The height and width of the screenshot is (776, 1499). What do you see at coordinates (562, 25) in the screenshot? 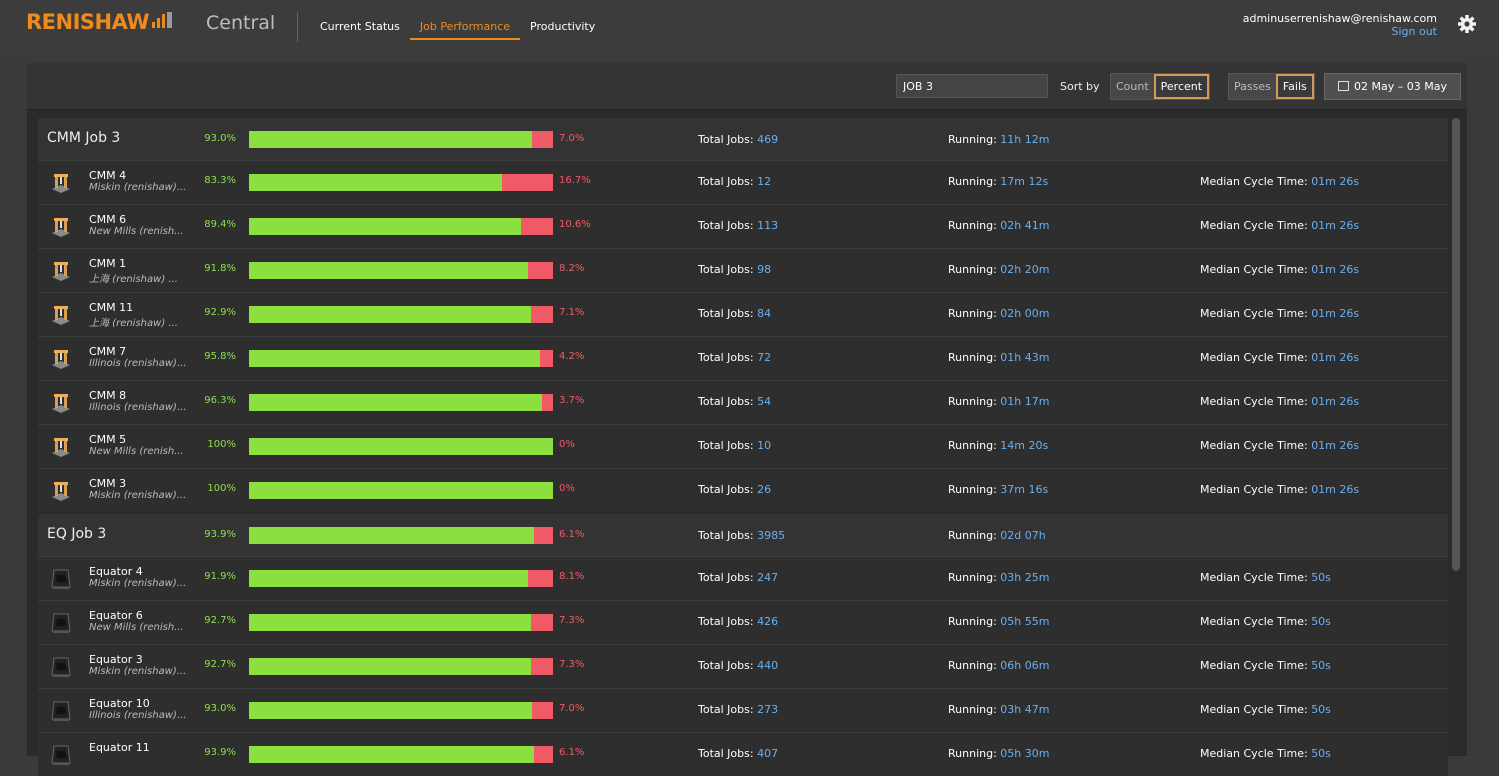
I see `nav-productivity: Productivity` at bounding box center [562, 25].